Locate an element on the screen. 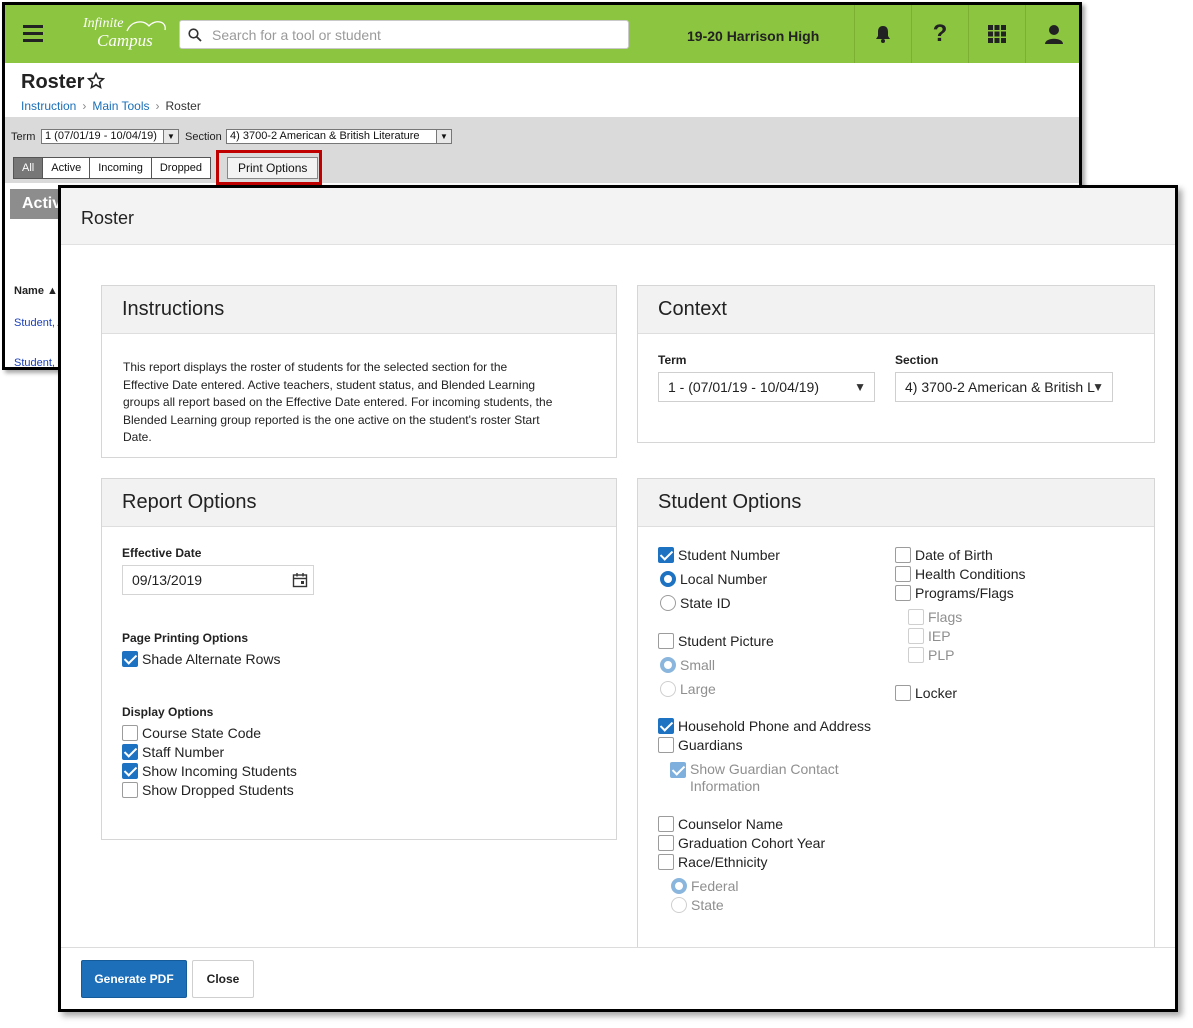 The height and width of the screenshot is (1028, 1193). locker-option: Locker is located at coordinates (926, 693).